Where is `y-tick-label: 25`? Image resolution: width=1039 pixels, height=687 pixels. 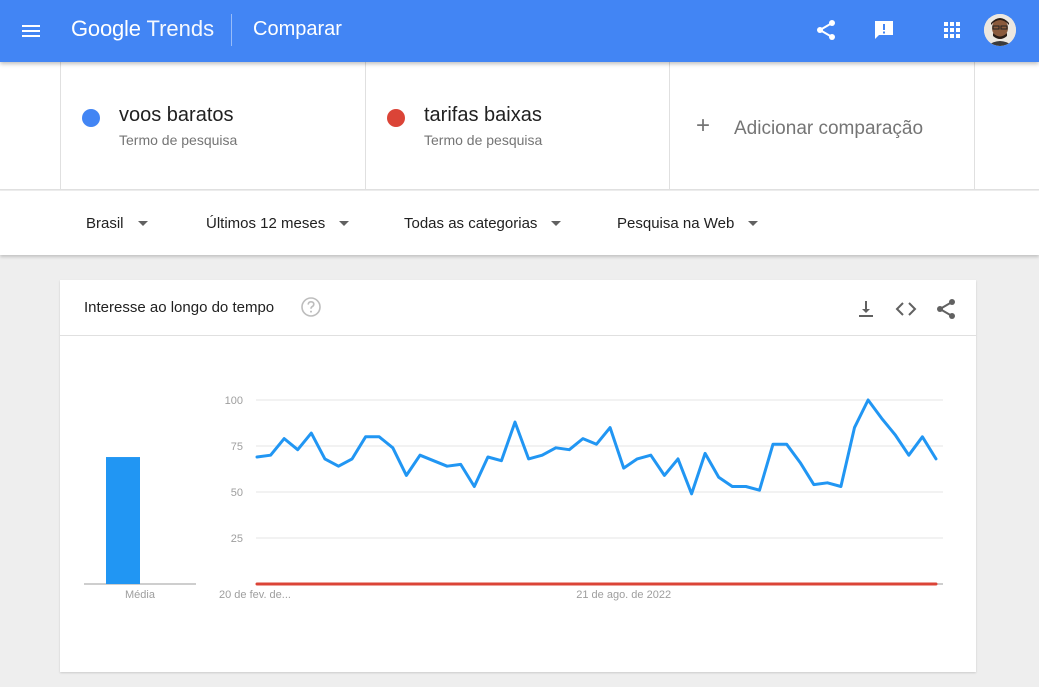
y-tick-label: 25 is located at coordinates (237, 539).